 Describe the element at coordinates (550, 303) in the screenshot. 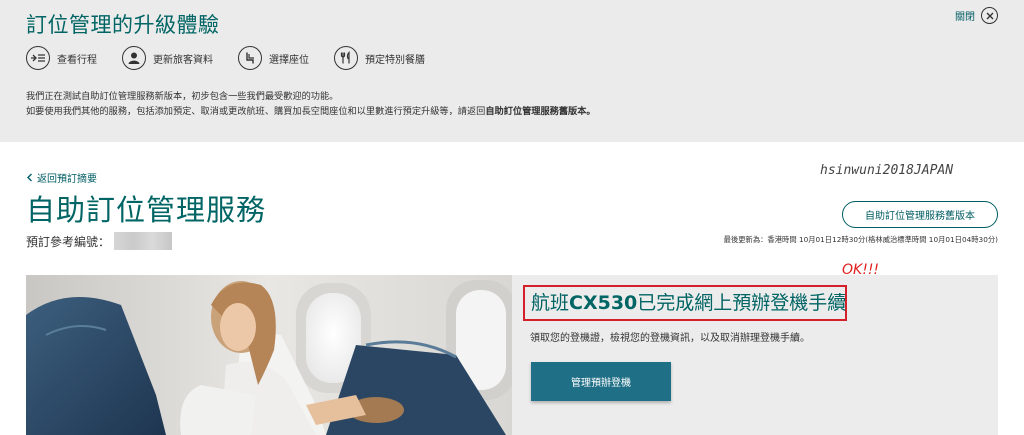

I see `flight-title-prefix: 航班` at that location.